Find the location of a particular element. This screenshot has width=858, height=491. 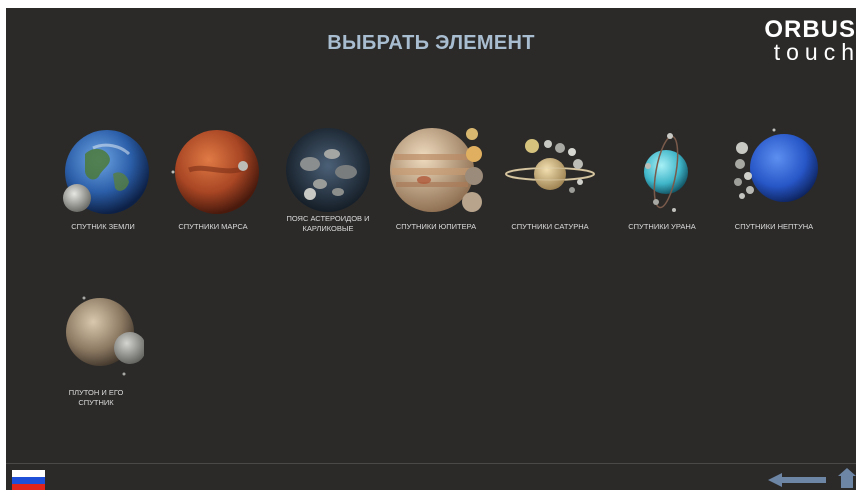

tile-neptune-moons: СПУТНИКИ НЕПТУНА is located at coordinates (774, 178).